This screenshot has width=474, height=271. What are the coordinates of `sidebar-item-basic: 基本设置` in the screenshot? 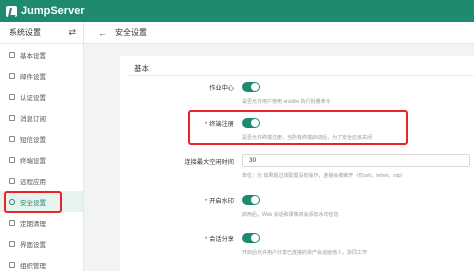 It's located at (41, 54).